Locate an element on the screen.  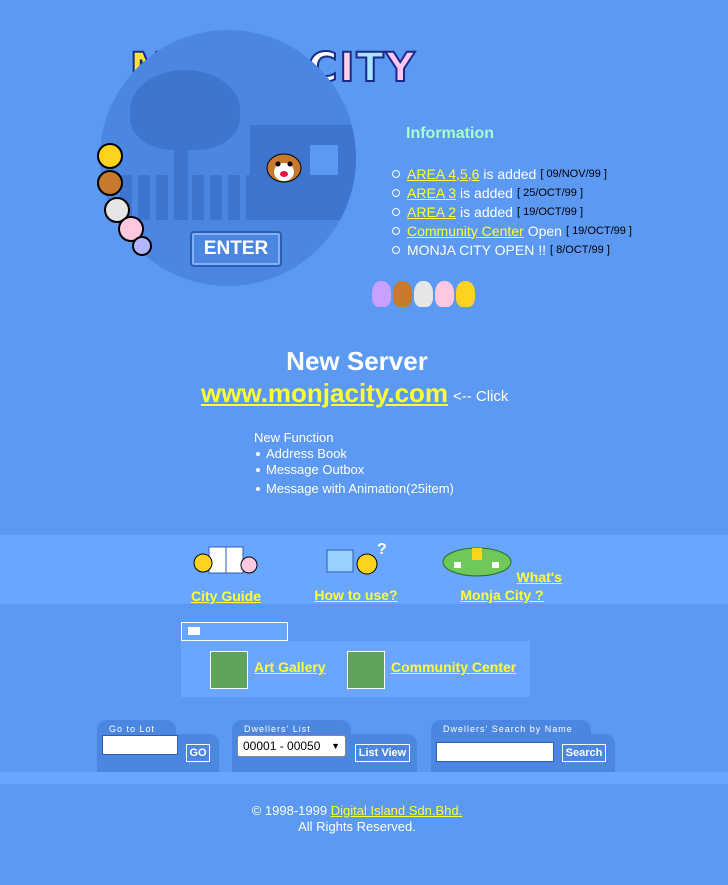
truck-icon is located at coordinates (194, 631).